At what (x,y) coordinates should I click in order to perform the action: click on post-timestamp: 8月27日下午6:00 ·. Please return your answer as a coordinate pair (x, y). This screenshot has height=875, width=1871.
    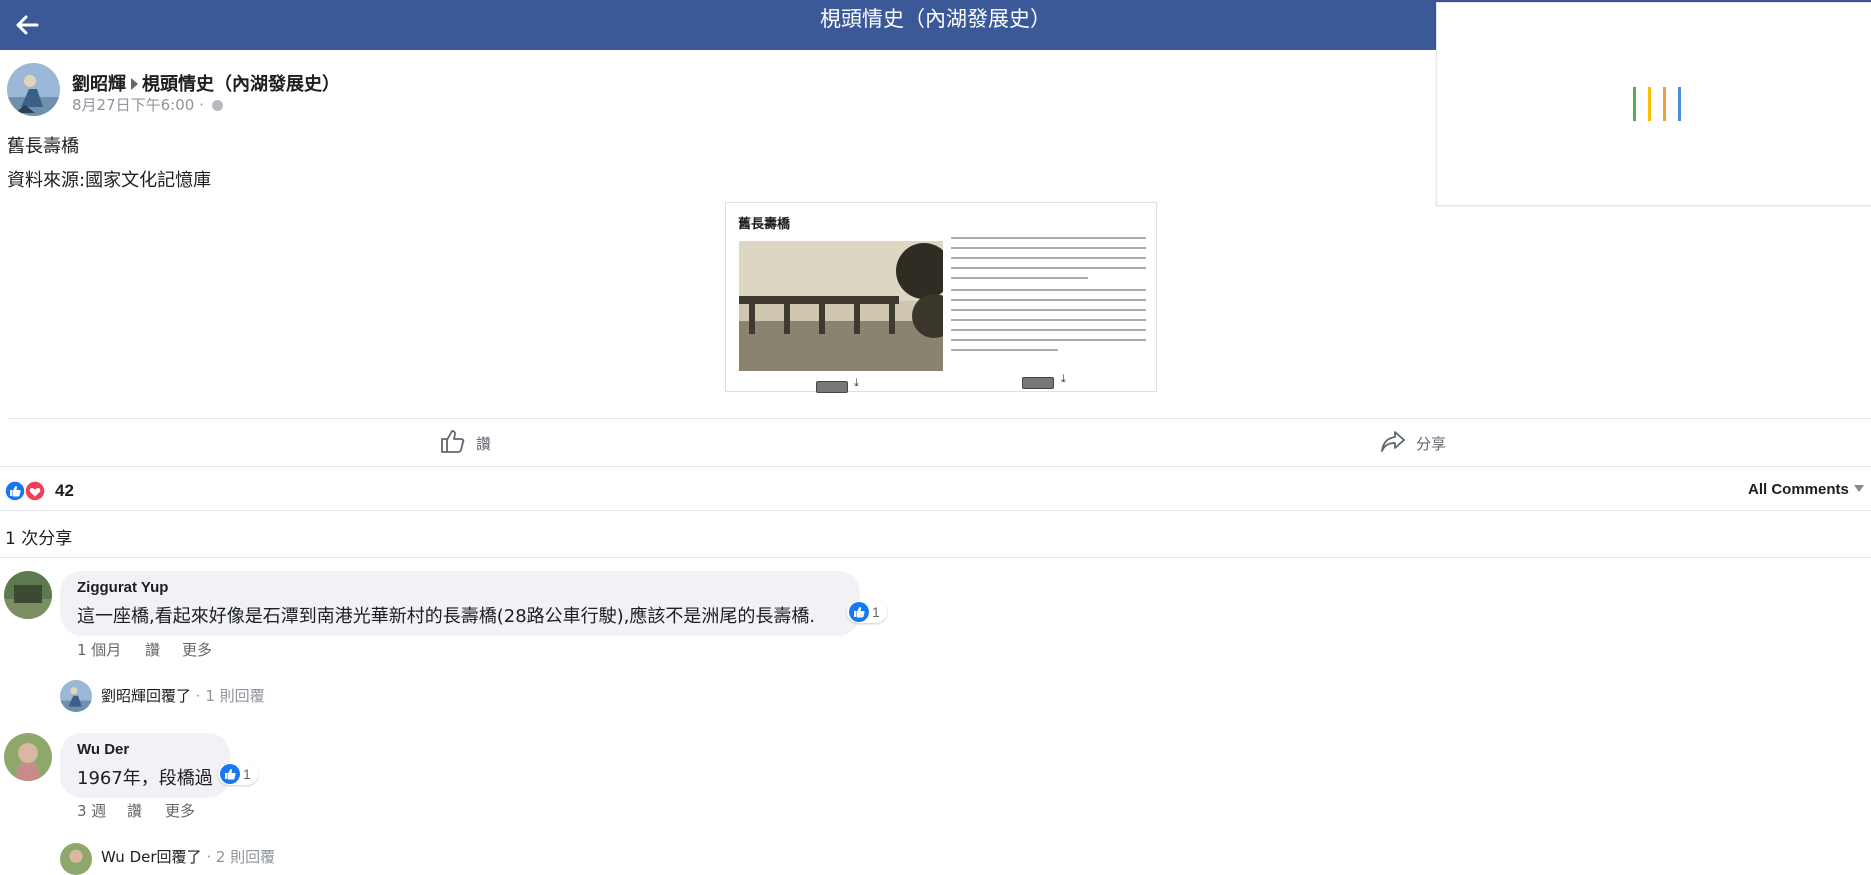
    Looking at the image, I should click on (147, 104).